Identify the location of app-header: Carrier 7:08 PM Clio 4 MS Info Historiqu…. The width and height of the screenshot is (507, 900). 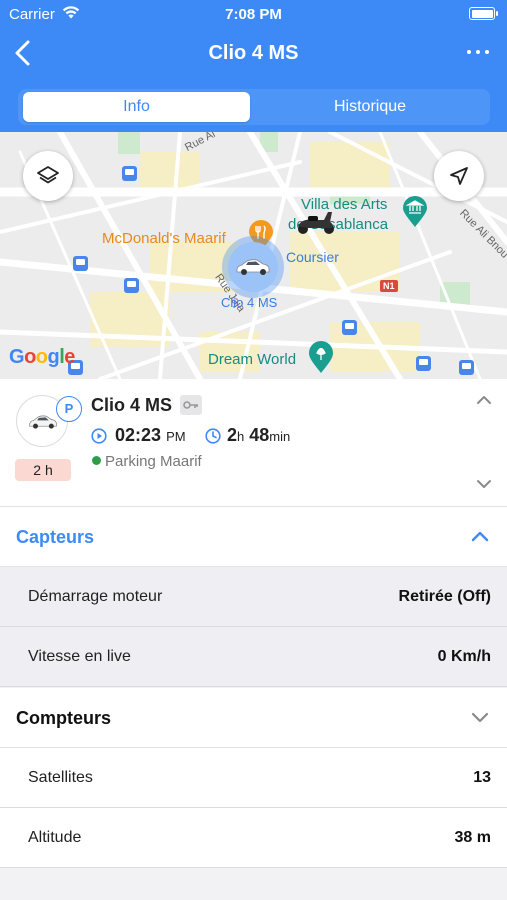
(253, 66).